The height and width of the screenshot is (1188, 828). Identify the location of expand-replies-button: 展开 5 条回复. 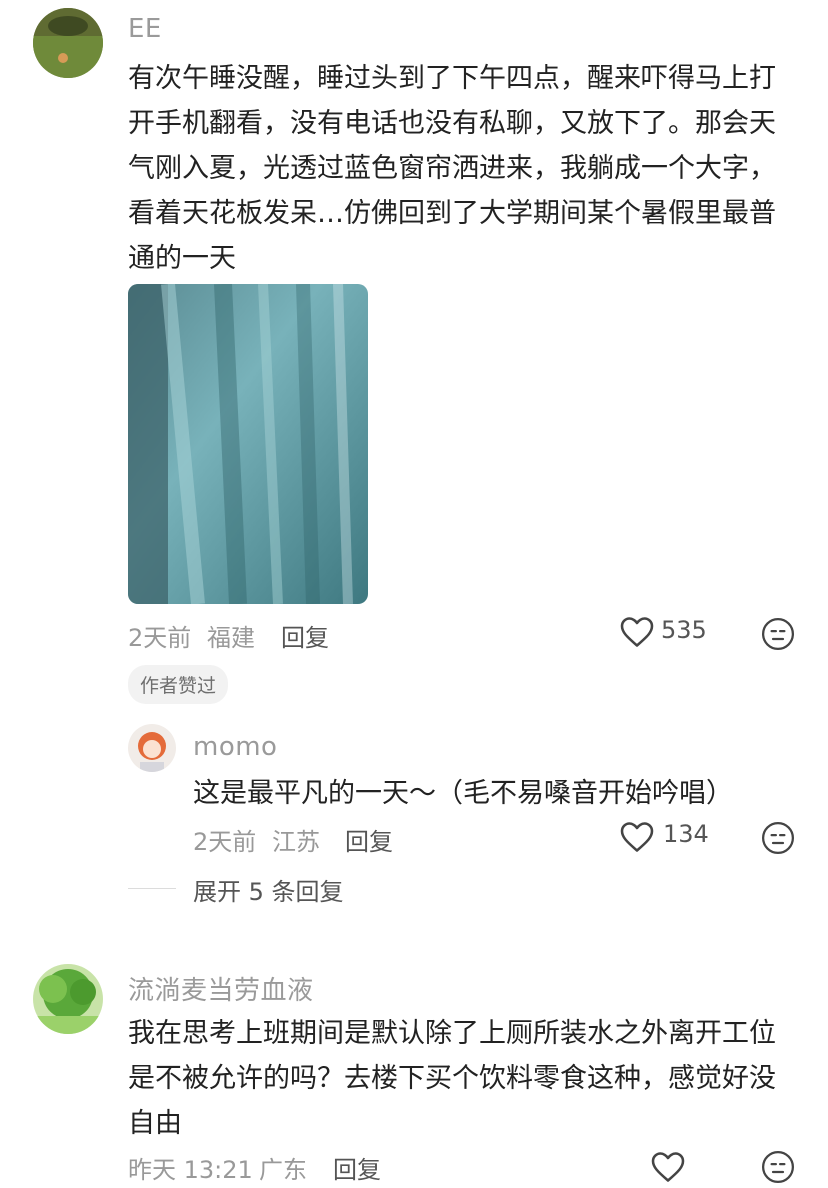
(268, 889).